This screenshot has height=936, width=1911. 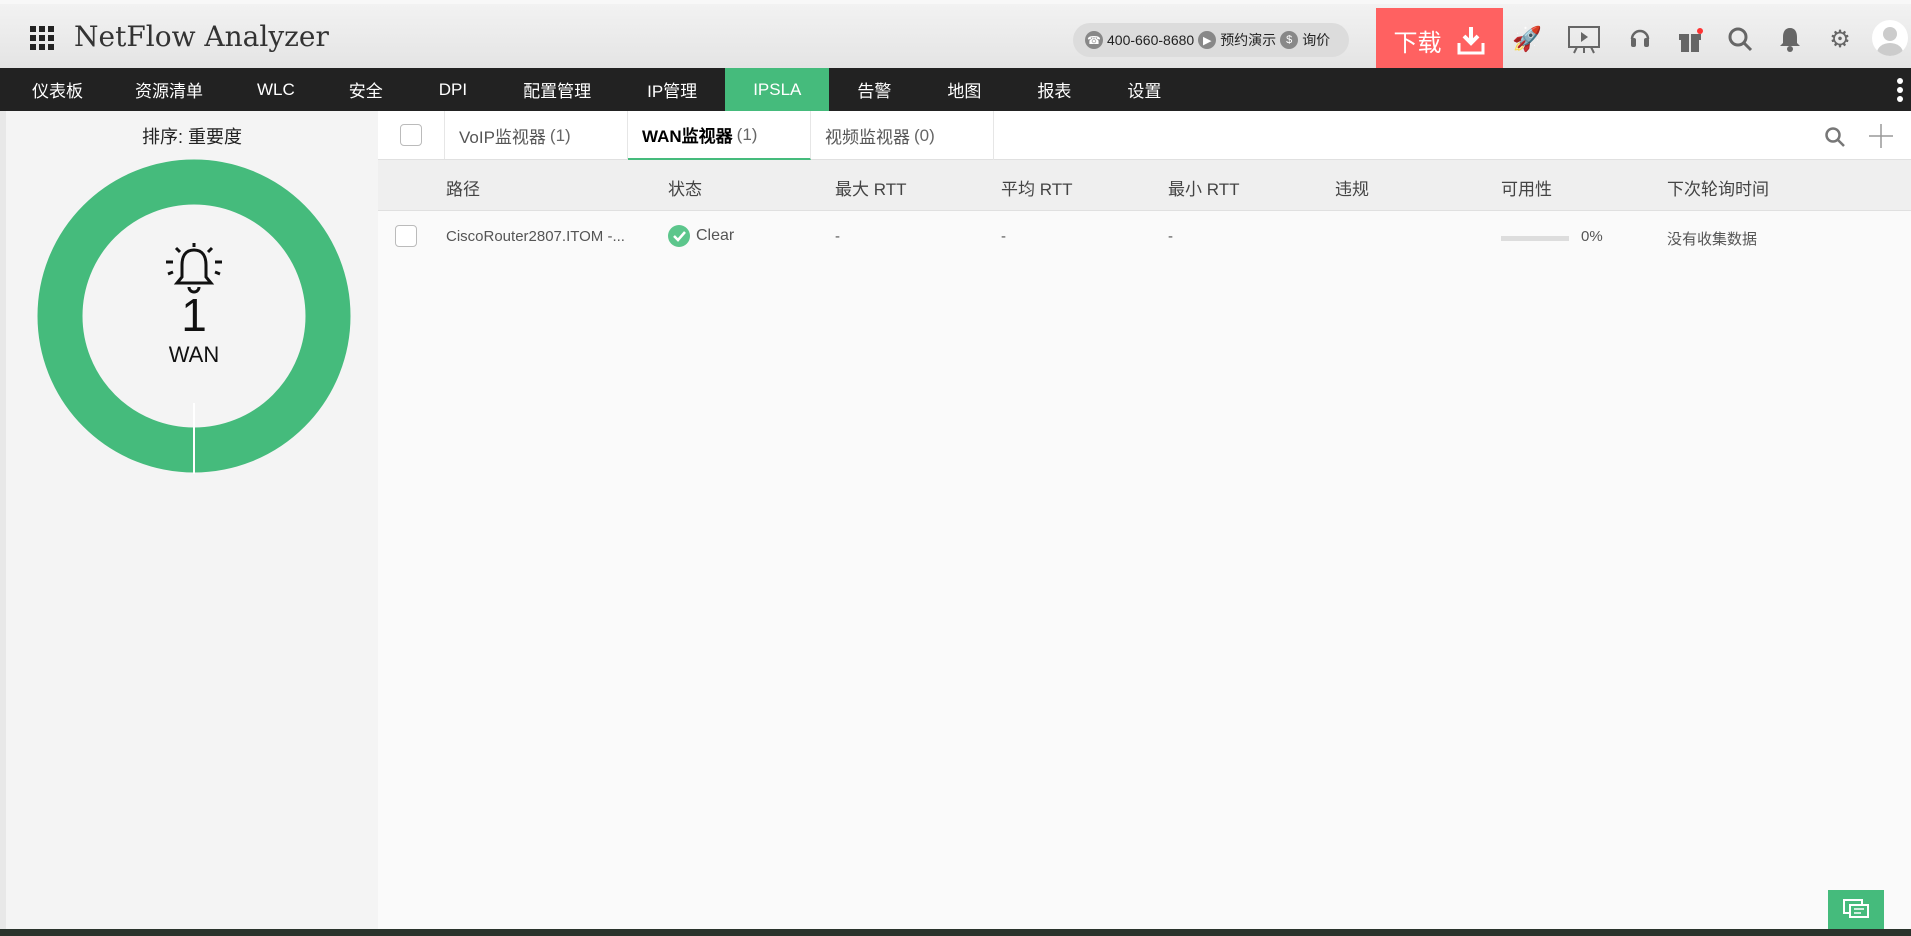 What do you see at coordinates (1584, 39) in the screenshot?
I see `presentation-icon` at bounding box center [1584, 39].